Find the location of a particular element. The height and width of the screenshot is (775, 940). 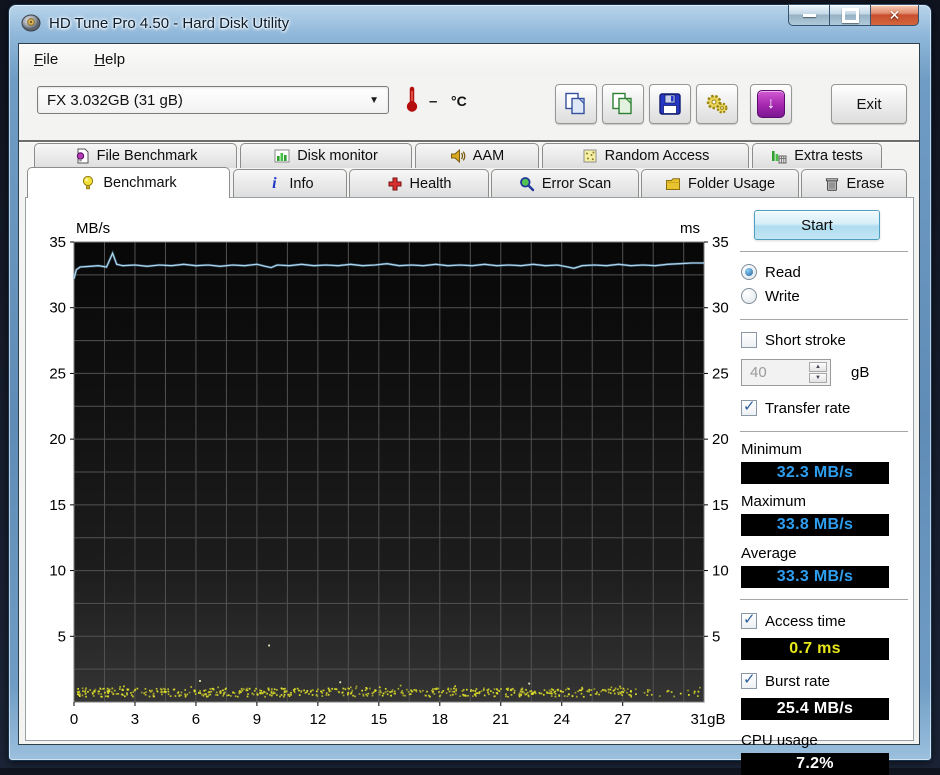

tab-aam: AAM is located at coordinates (477, 155).